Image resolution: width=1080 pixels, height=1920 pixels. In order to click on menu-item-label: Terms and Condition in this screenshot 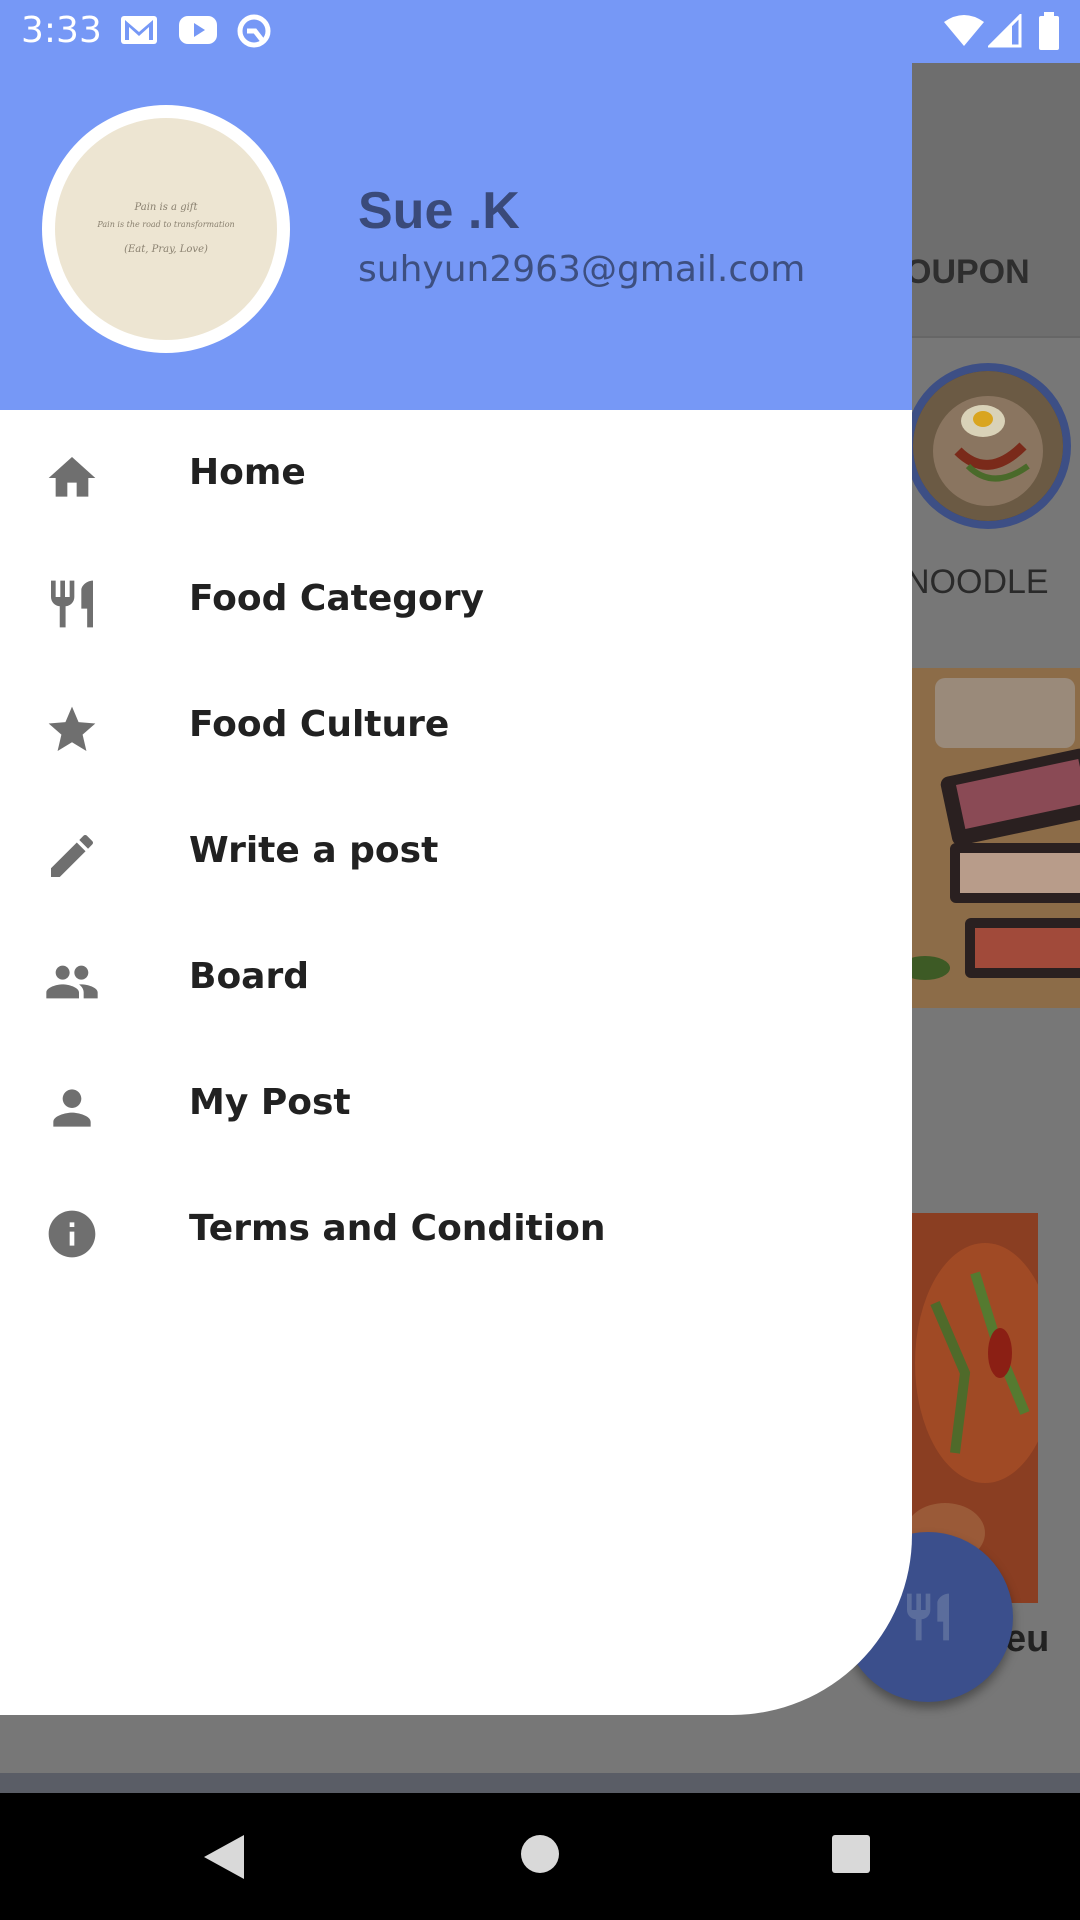, I will do `click(397, 1228)`.